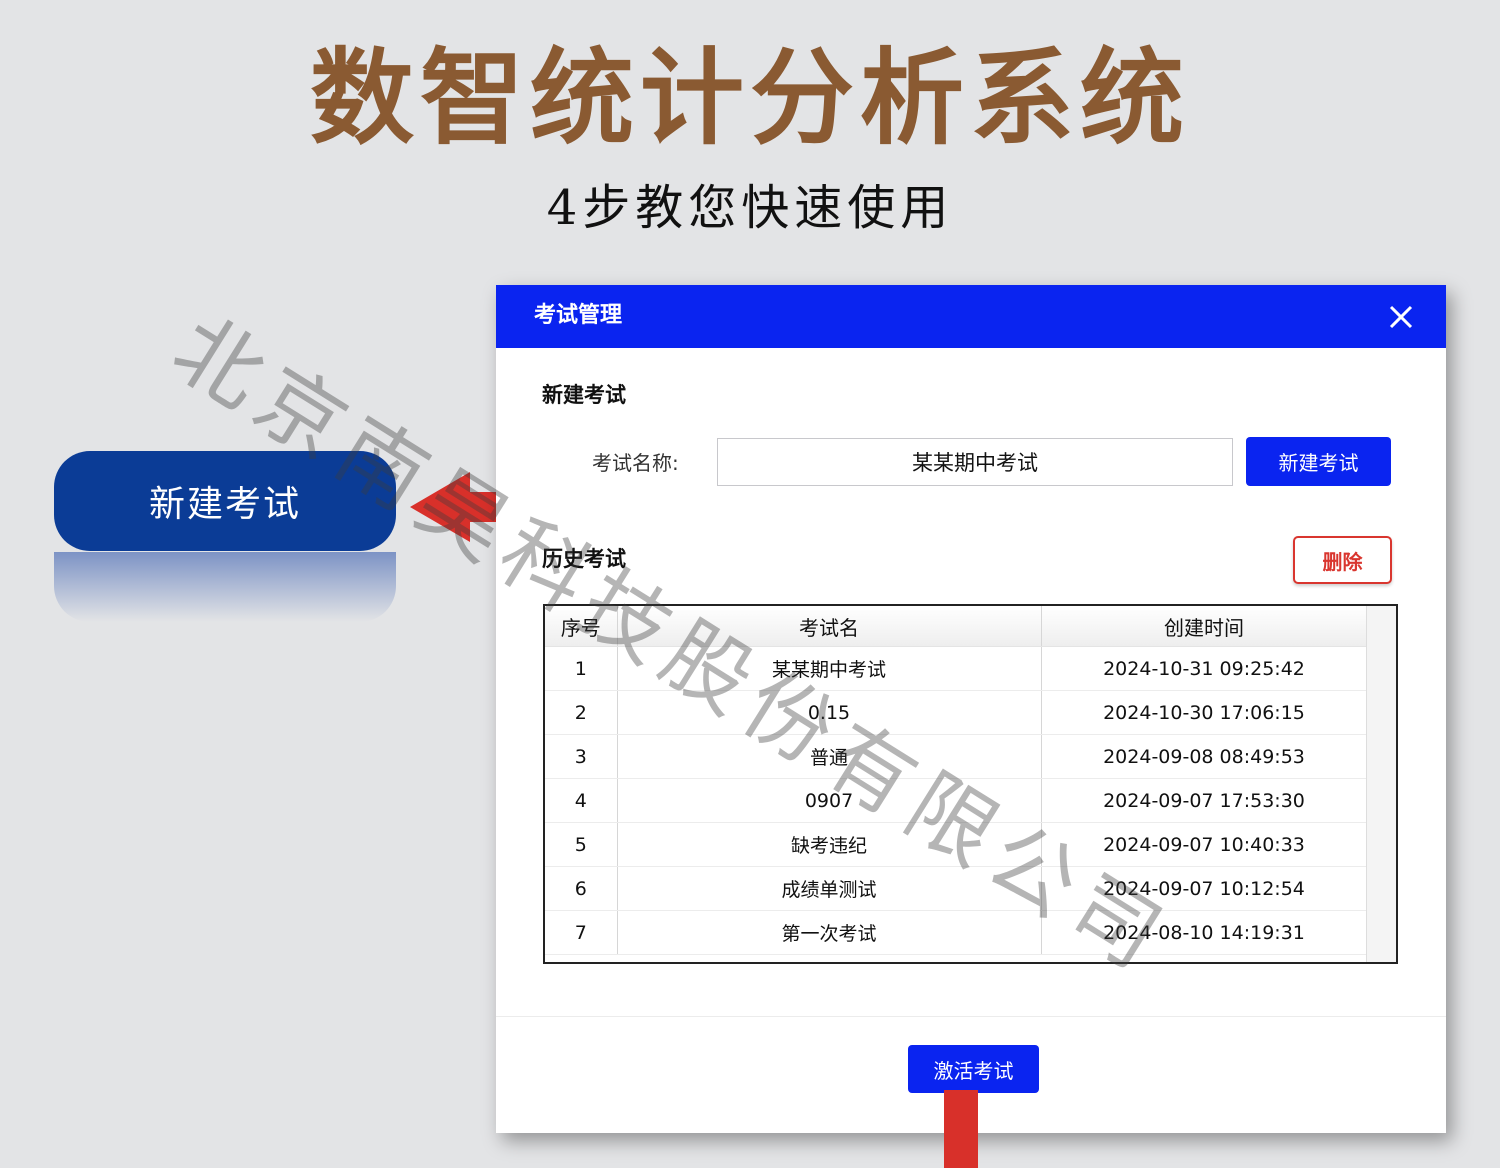 This screenshot has width=1500, height=1168. Describe the element at coordinates (225, 587) in the screenshot. I see `callout-reflection` at that location.